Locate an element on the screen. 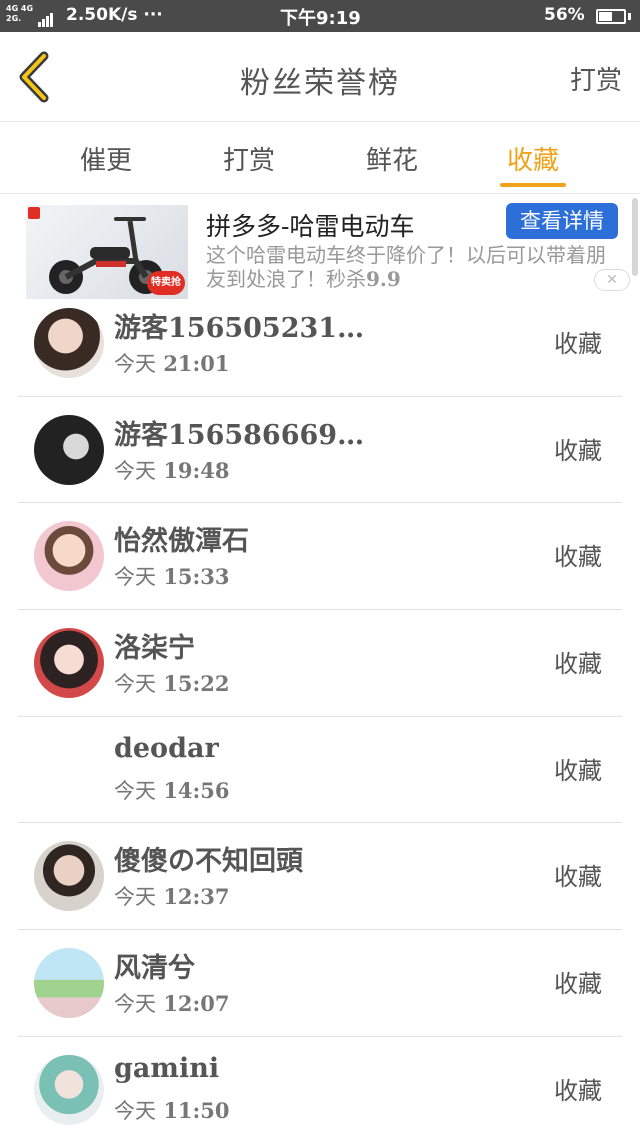 The width and height of the screenshot is (640, 1138). user-name: 怡然傲潭石 is located at coordinates (181, 538).